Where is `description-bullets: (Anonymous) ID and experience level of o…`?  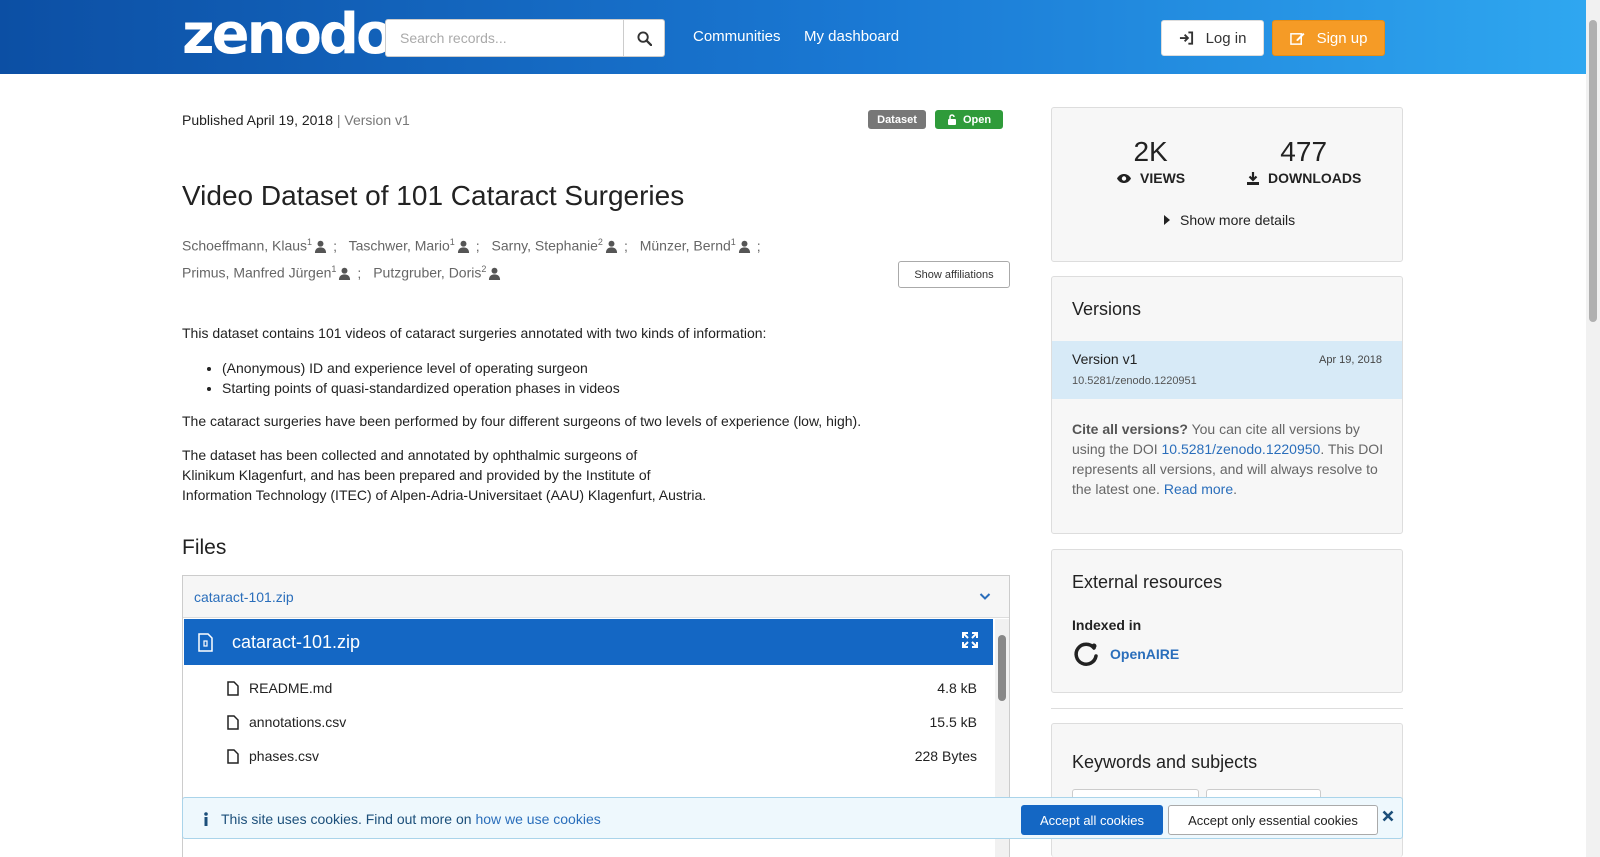 description-bullets: (Anonymous) ID and experience level of o… is located at coordinates (421, 378).